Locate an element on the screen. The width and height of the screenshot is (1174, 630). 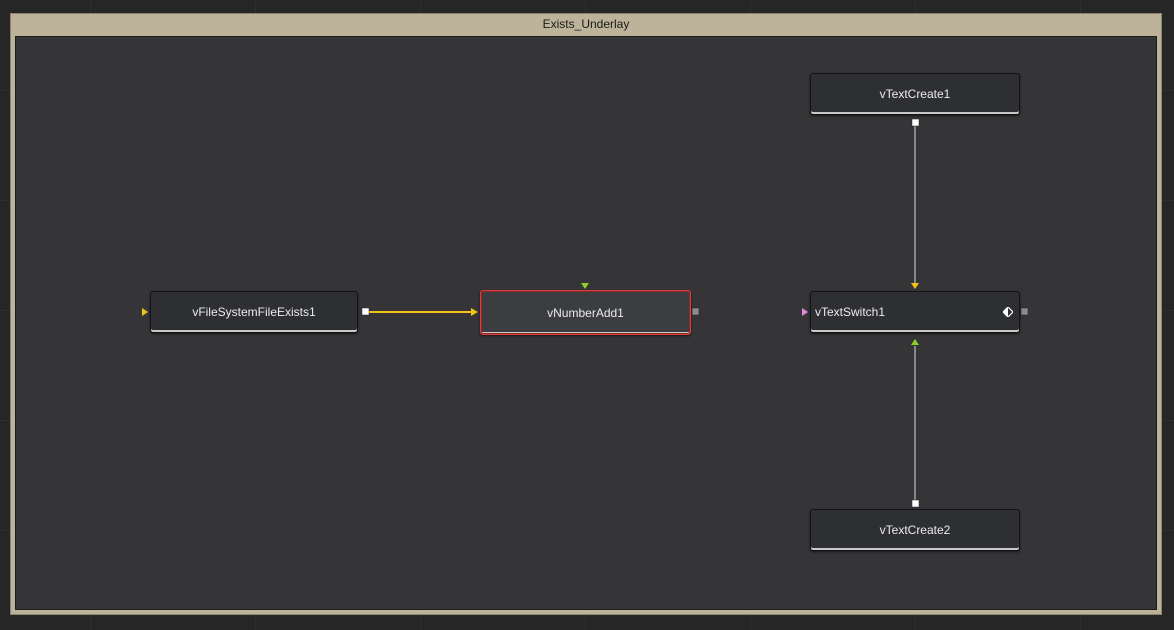
node-file-exists: vFileSystemFileExists1 is located at coordinates (254, 312).